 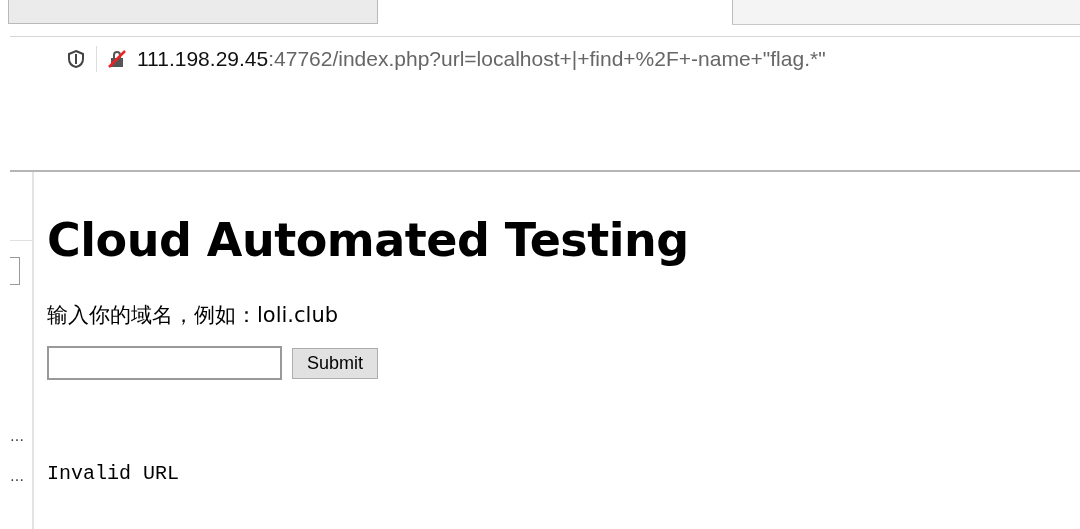 What do you see at coordinates (368, 240) in the screenshot?
I see `page-heading: Cloud Automated Testing` at bounding box center [368, 240].